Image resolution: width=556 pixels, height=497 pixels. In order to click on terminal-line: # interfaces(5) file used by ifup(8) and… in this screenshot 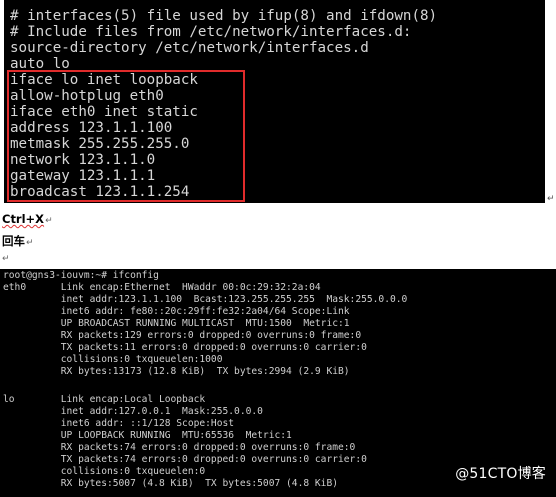, I will do `click(224, 16)`.